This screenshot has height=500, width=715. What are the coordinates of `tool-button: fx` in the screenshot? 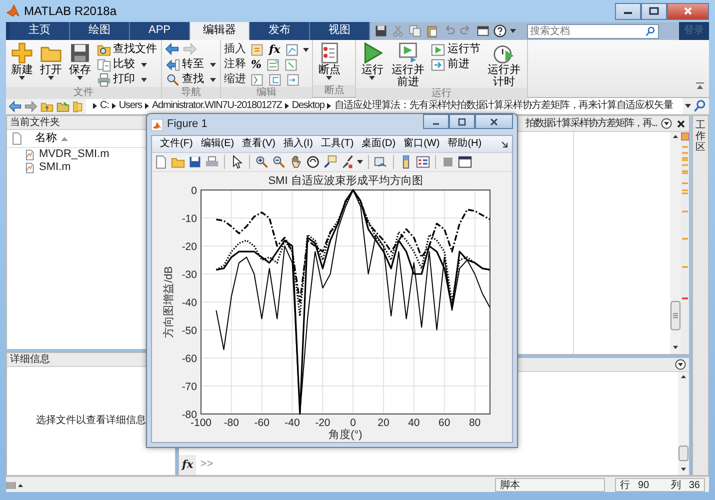 It's located at (275, 49).